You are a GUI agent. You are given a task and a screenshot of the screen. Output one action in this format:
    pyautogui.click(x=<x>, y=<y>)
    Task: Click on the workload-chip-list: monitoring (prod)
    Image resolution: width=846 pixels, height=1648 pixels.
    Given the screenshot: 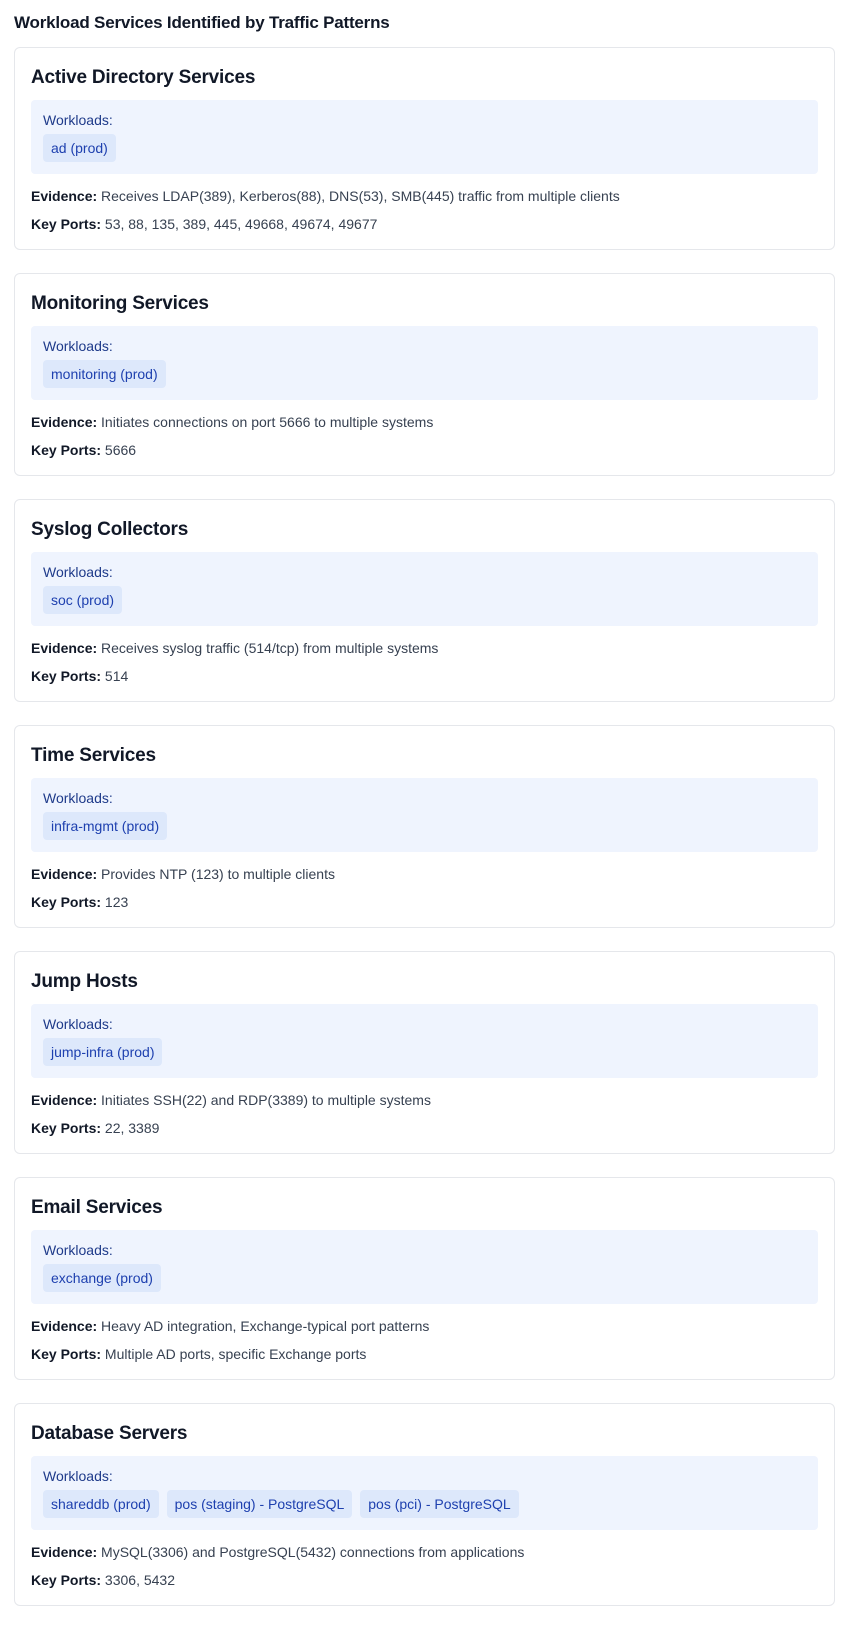 What is the action you would take?
    pyautogui.click(x=424, y=374)
    